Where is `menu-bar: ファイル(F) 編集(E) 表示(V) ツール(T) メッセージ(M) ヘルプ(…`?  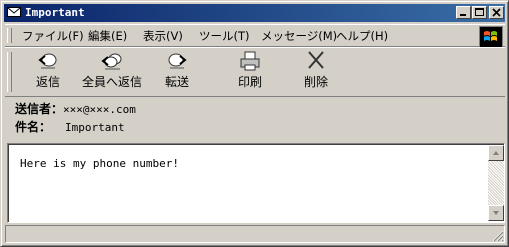 menu-bar: ファイル(F) 編集(E) 表示(V) ツール(T) メッセージ(M) ヘルプ(… is located at coordinates (255, 36).